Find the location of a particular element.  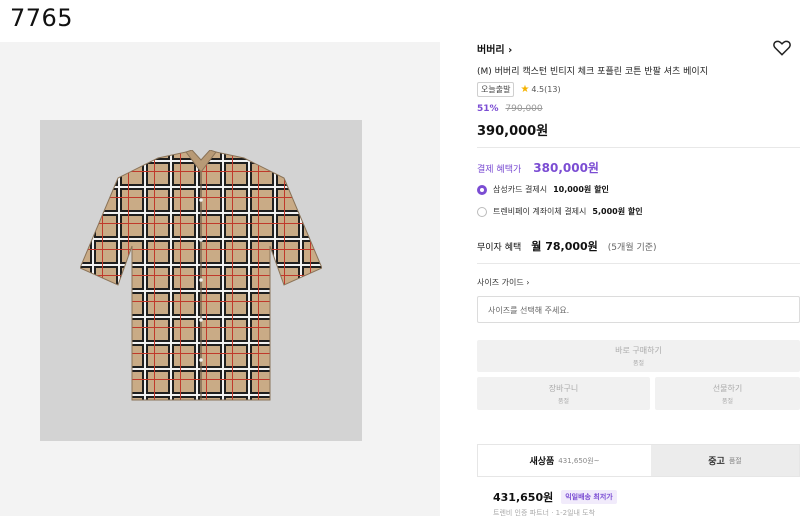

benefit-price: 380,000원 is located at coordinates (566, 168).